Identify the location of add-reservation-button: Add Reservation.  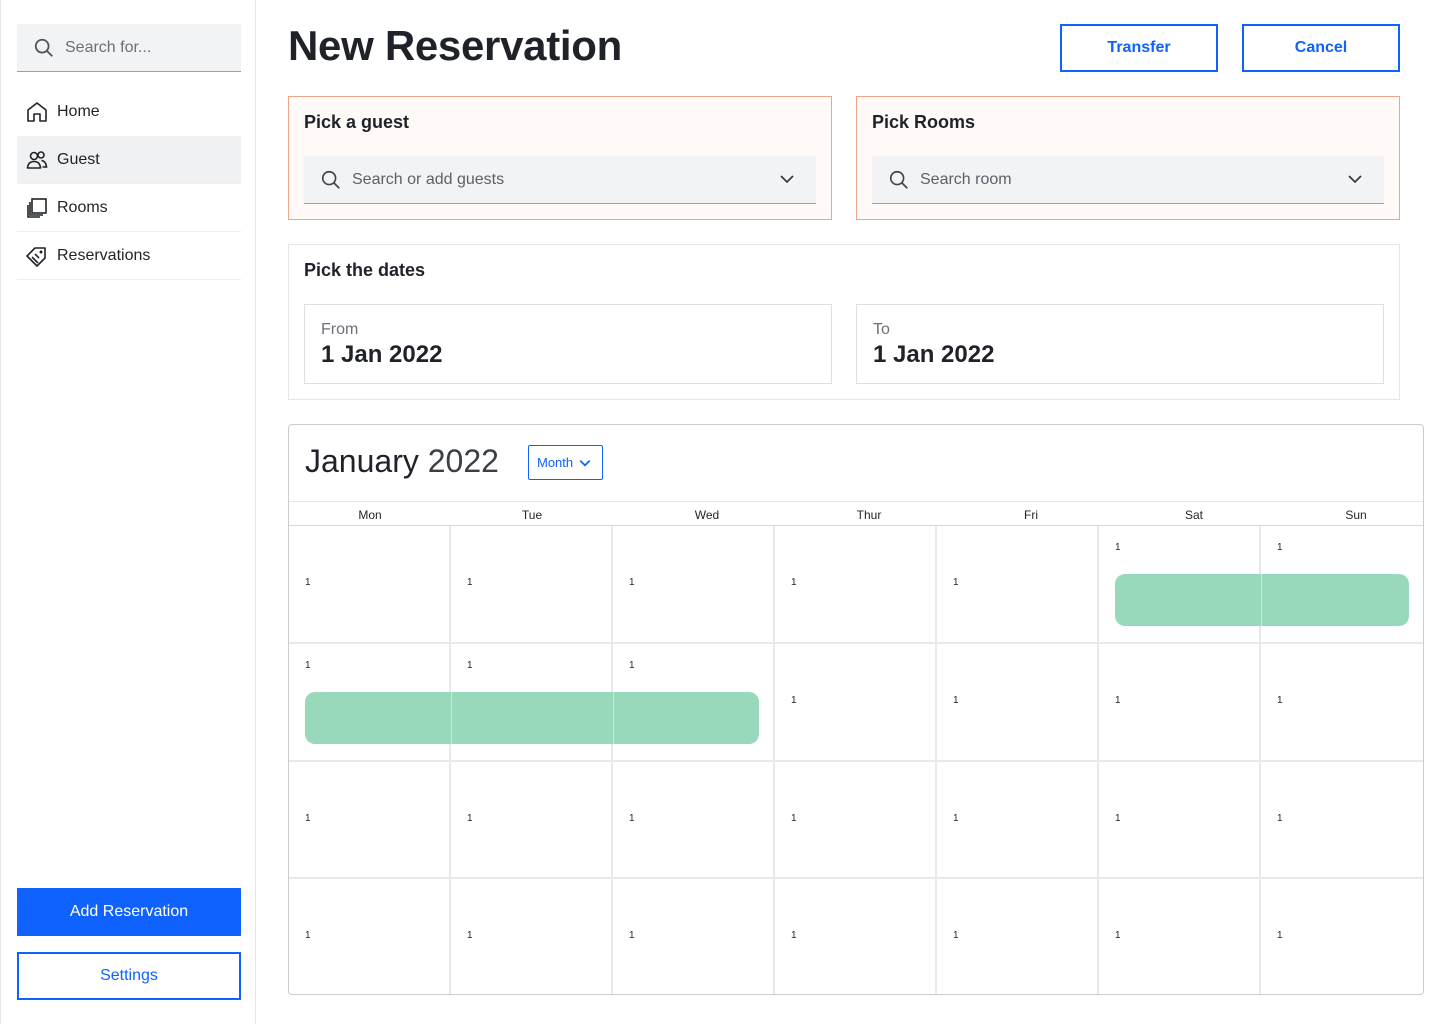
(129, 912).